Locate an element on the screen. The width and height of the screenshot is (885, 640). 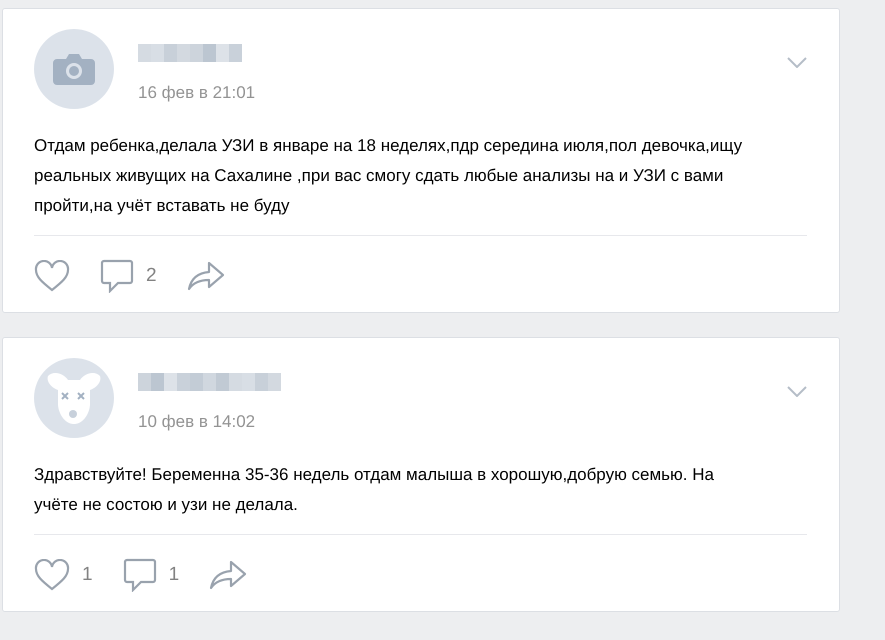
post-date: 10 фев в 14:02 is located at coordinates (209, 421).